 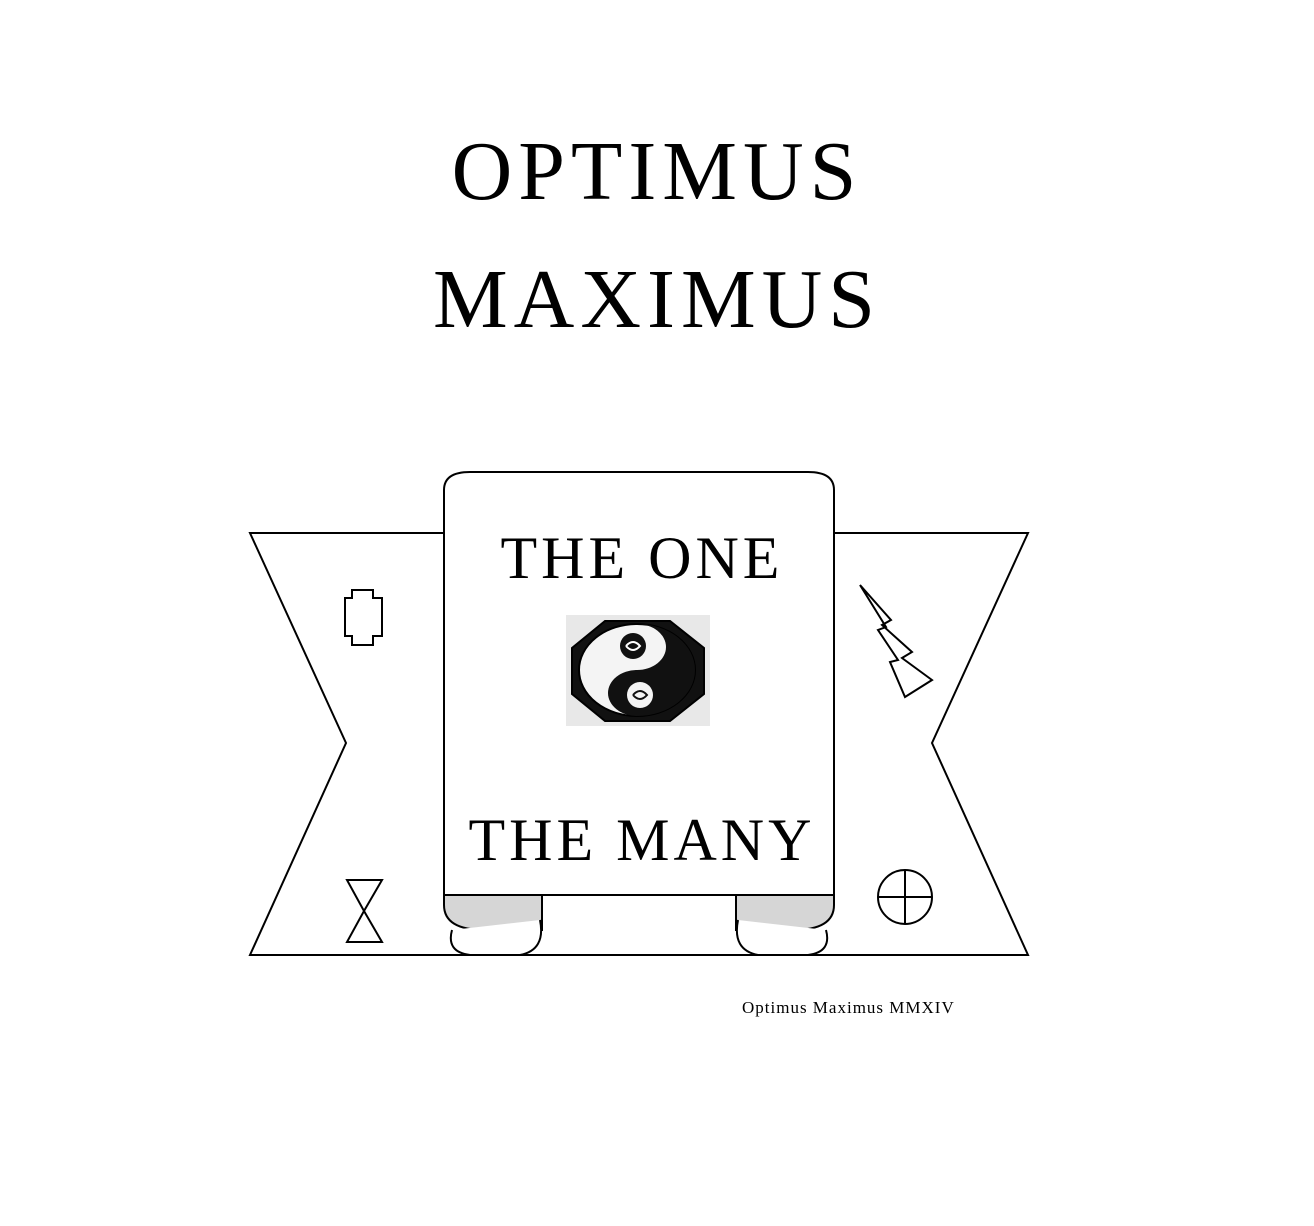 What do you see at coordinates (905, 897) in the screenshot?
I see `circled-cross-icon` at bounding box center [905, 897].